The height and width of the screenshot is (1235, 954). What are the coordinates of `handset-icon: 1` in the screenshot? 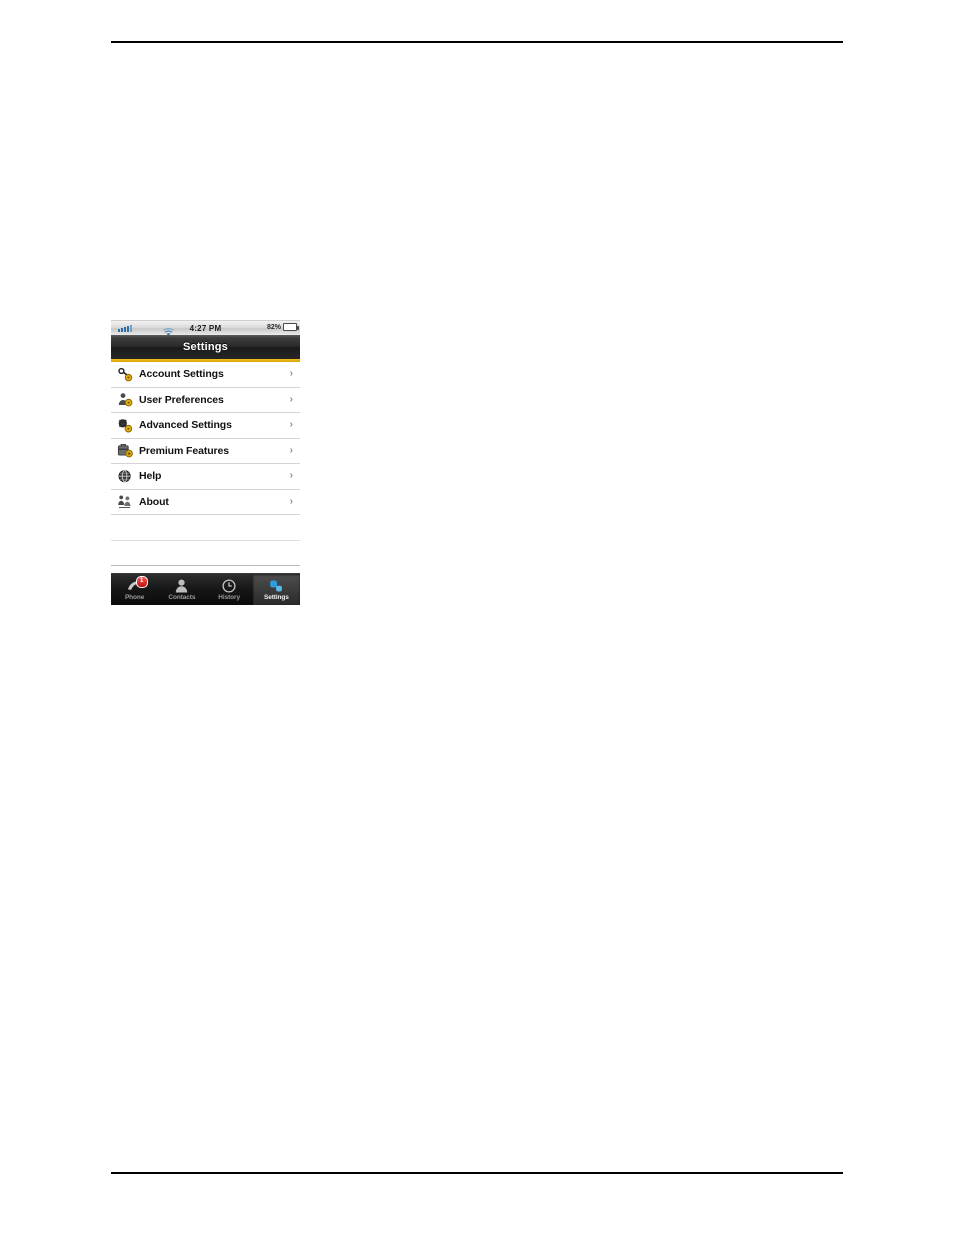 It's located at (137, 584).